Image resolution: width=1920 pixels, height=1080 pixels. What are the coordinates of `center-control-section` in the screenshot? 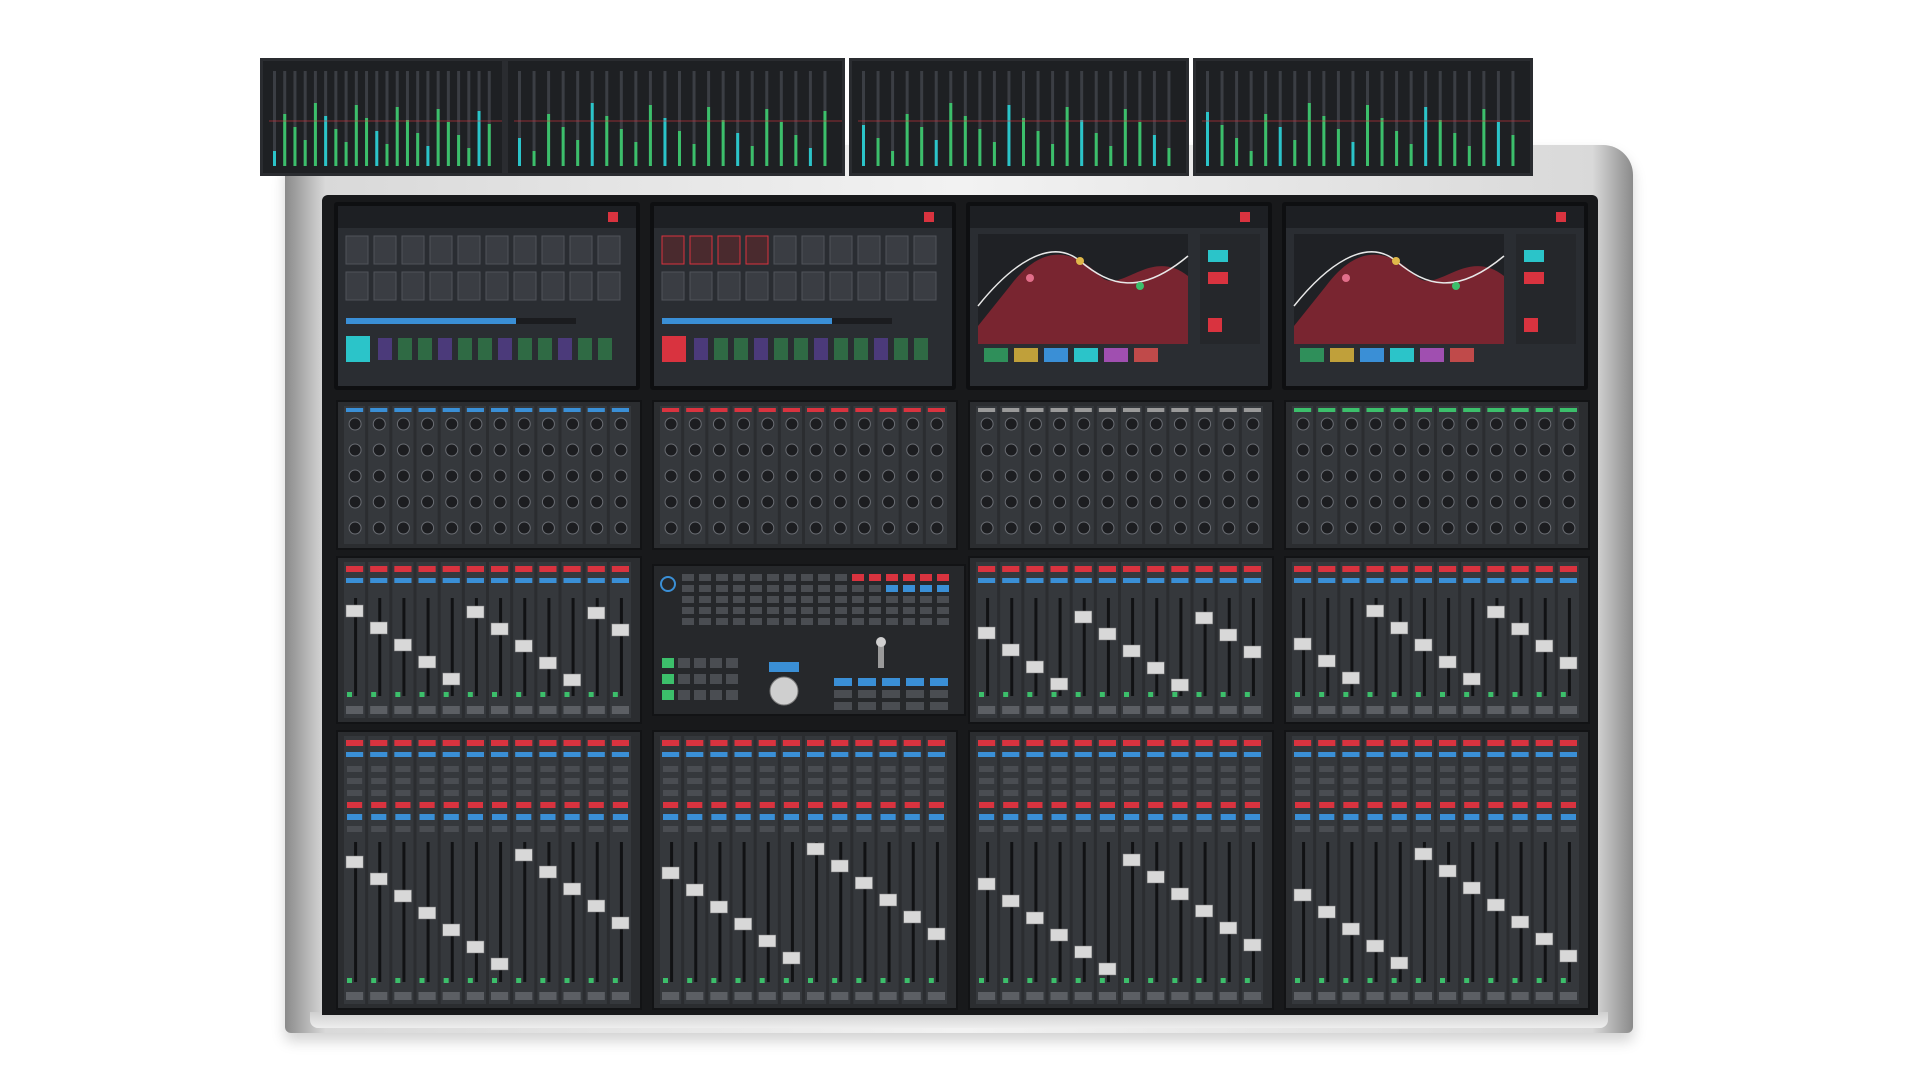 It's located at (809, 640).